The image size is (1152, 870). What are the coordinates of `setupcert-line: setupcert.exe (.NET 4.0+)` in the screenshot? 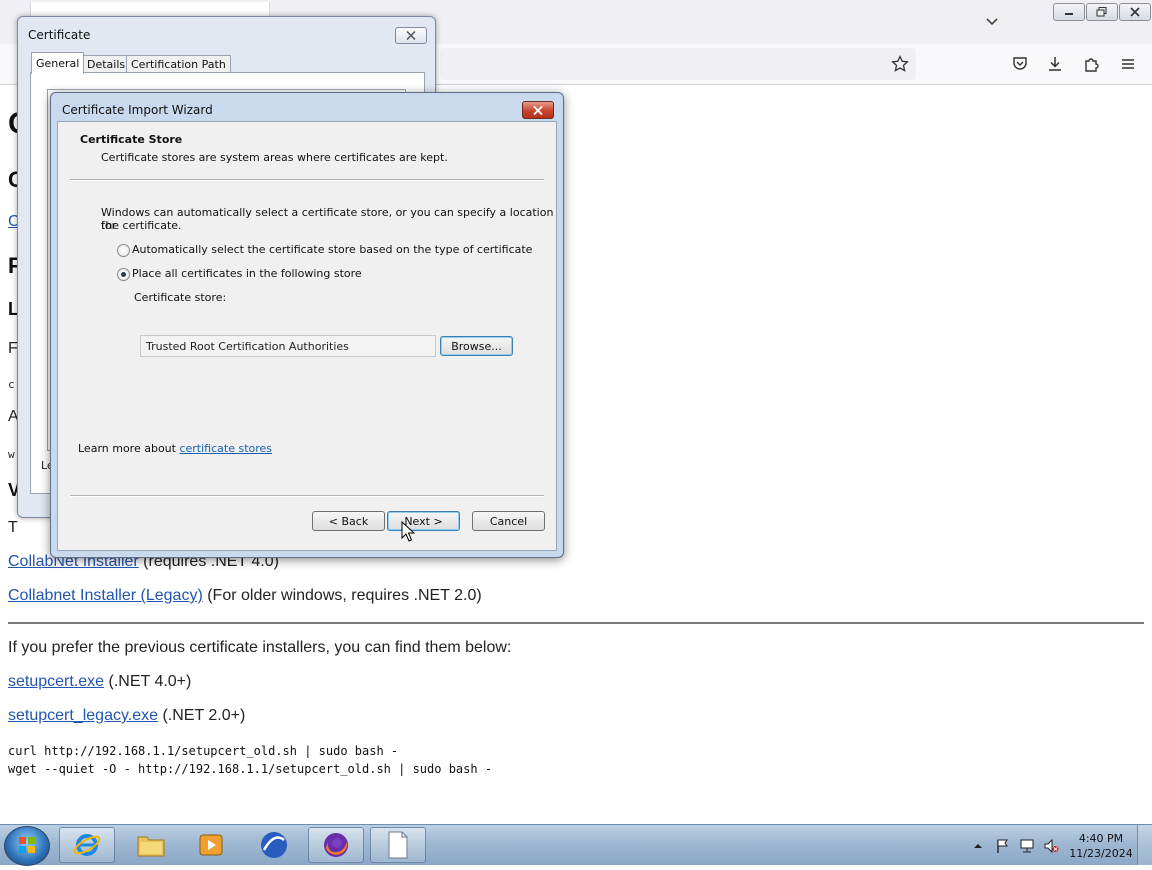 It's located at (99, 682).